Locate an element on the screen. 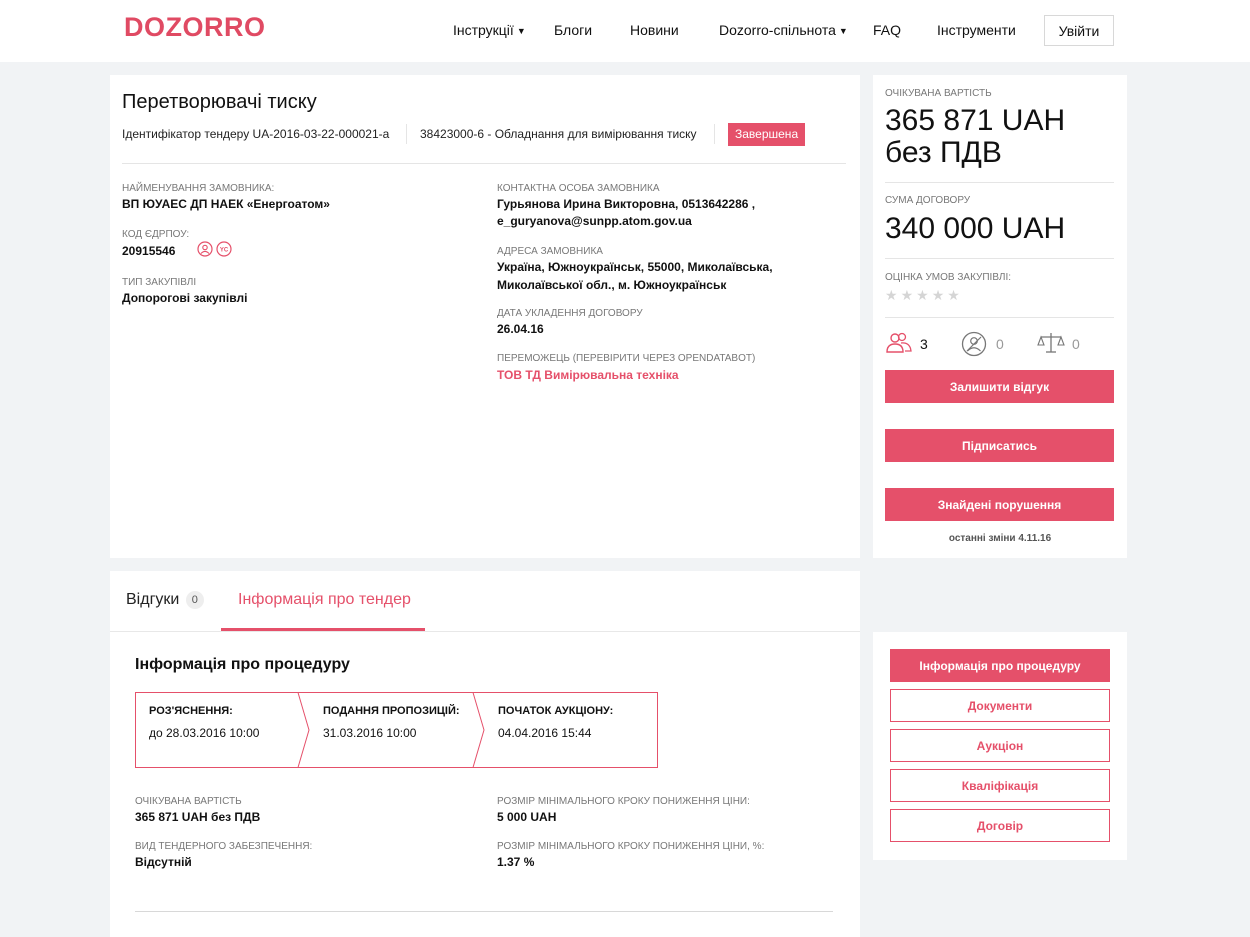  nav-community: Dozorro-спільнота ▼ is located at coordinates (783, 30).